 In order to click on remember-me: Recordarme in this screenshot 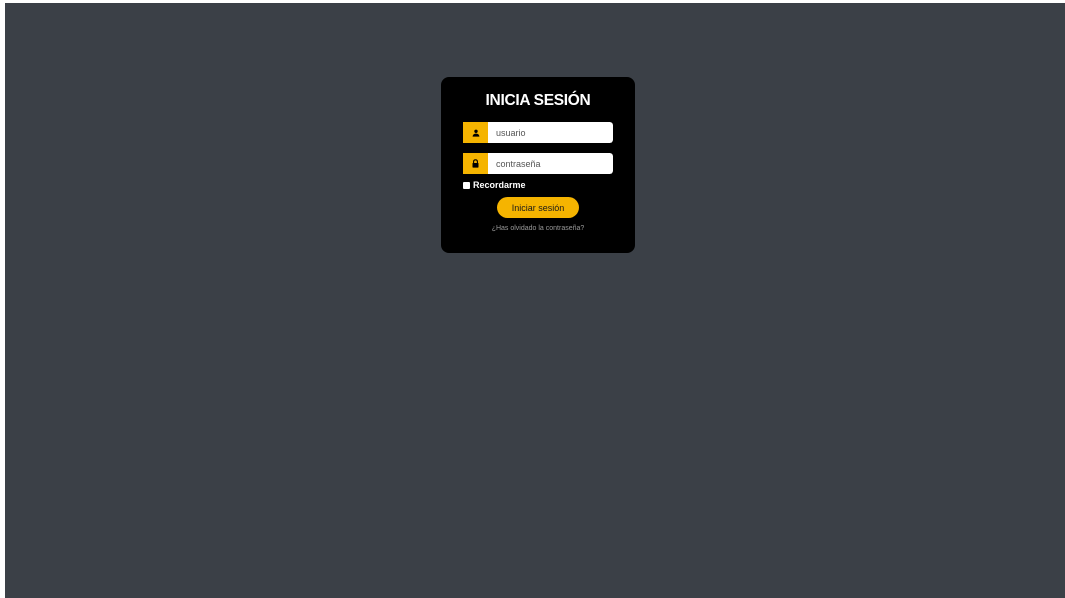, I will do `click(494, 185)`.